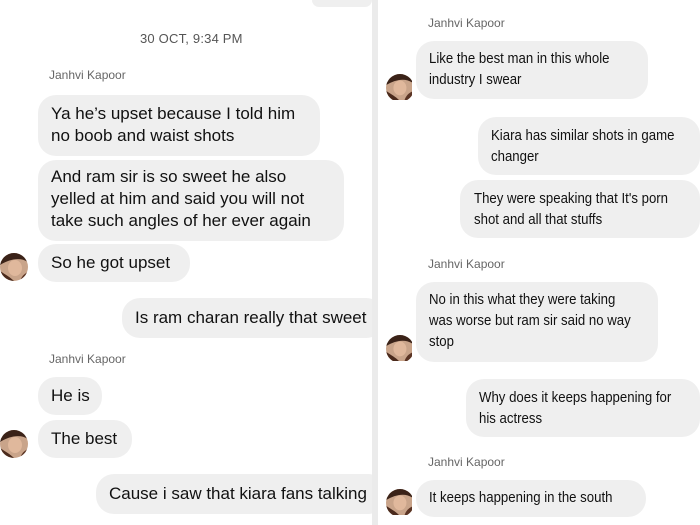 This screenshot has width=700, height=525. Describe the element at coordinates (530, 320) in the screenshot. I see `message-line: was worse but ram sir said no way` at that location.